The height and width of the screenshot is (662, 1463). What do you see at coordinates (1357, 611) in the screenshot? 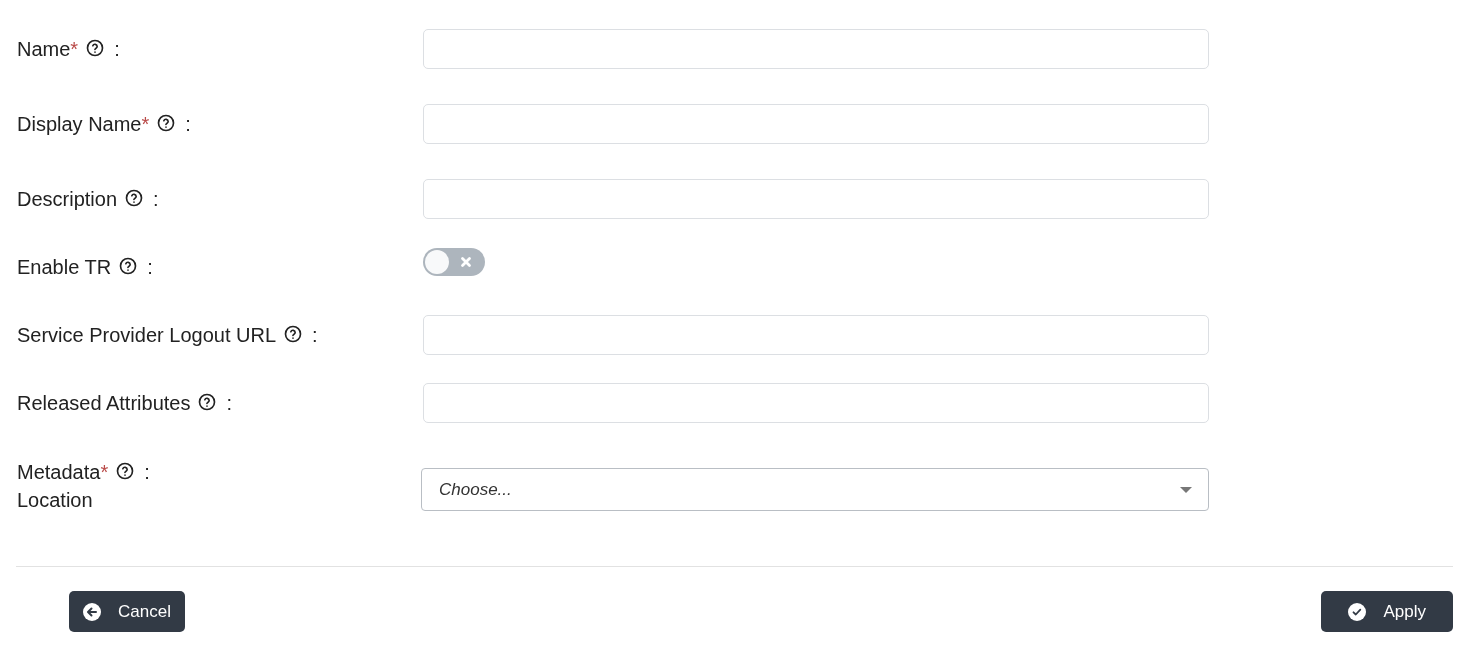
I see `check-icon` at bounding box center [1357, 611].